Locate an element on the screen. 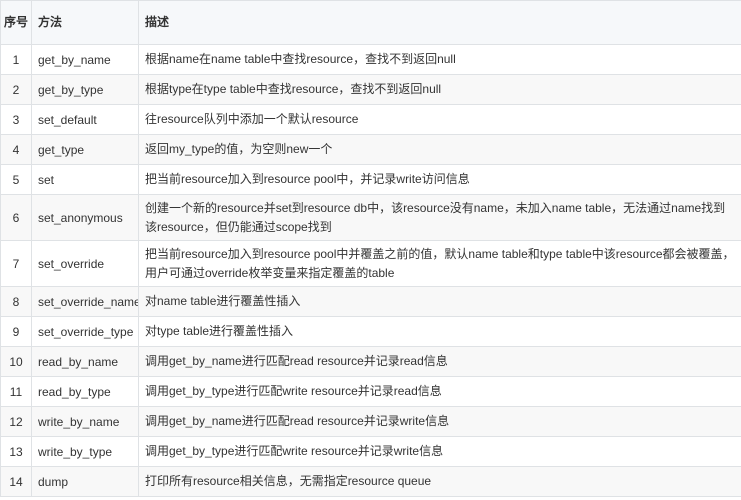 Image resolution: width=741 pixels, height=500 pixels. table-row: 4 get_type 返回my_type的值，为空则new一个 is located at coordinates (370, 149).